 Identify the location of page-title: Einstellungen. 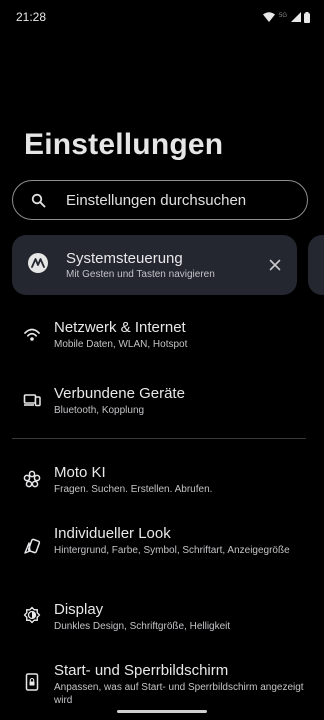
(124, 144).